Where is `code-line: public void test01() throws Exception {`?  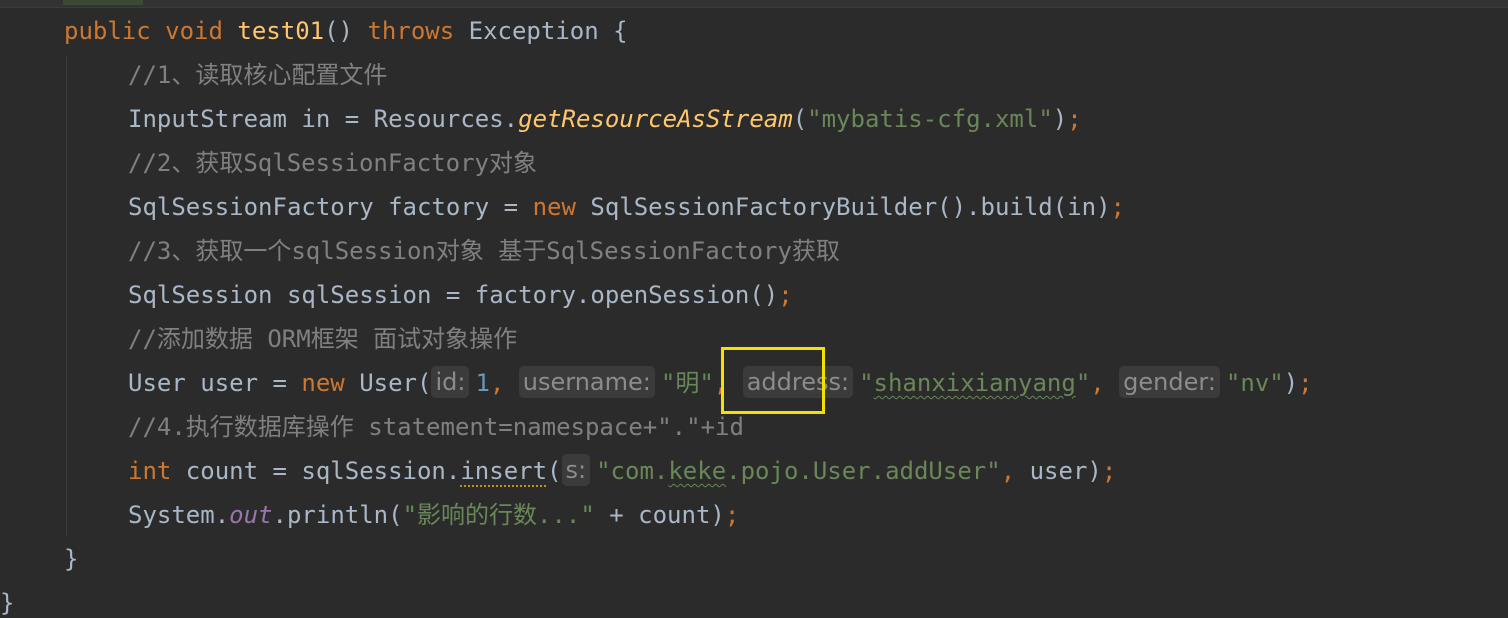
code-line: public void test01() throws Exception { is located at coordinates (346, 31).